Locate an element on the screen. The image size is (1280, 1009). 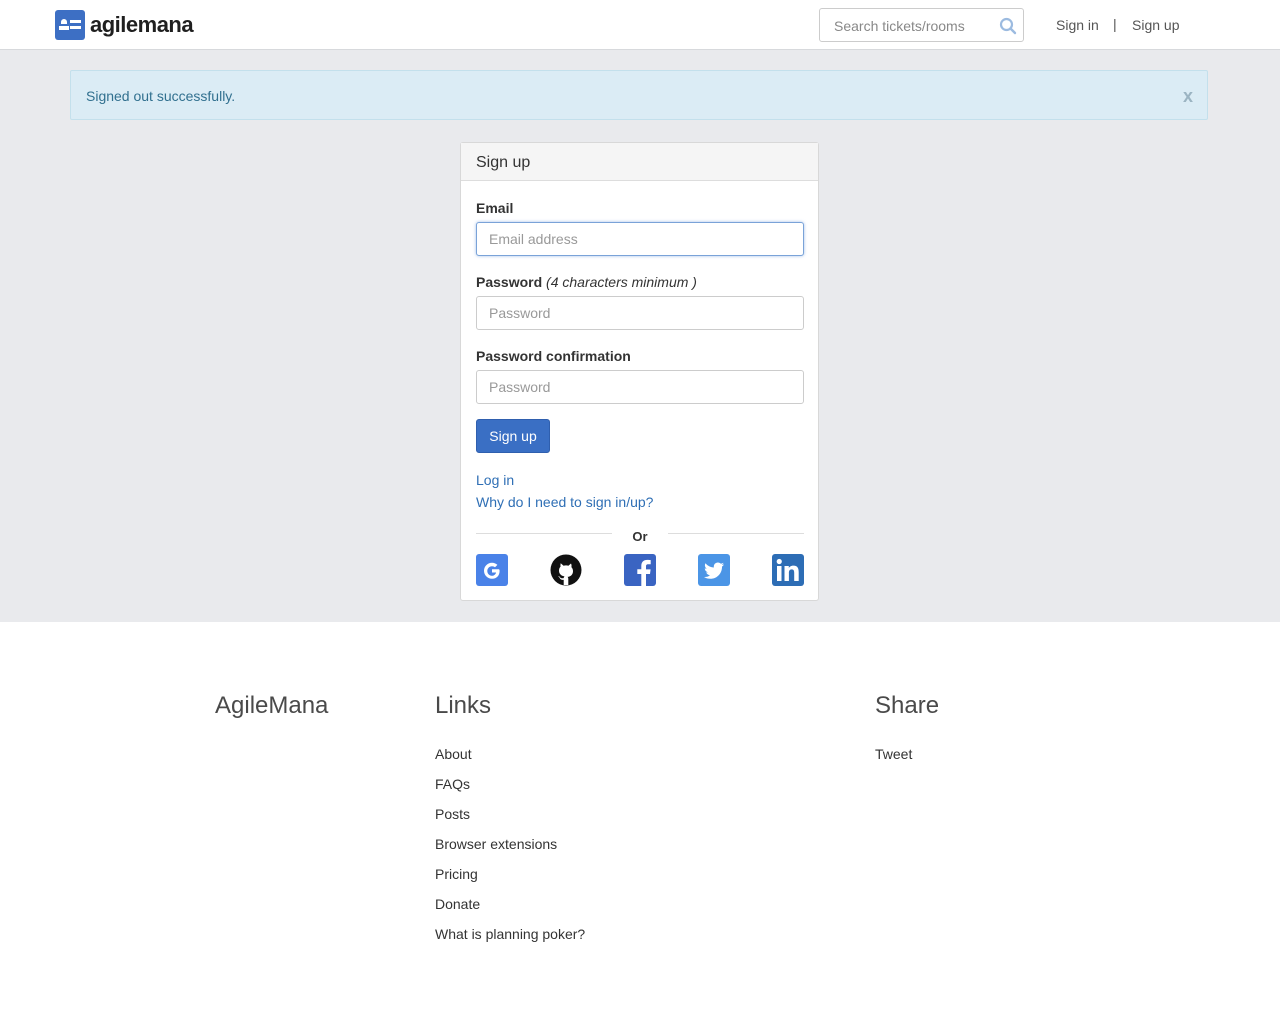
brand-logo: agilemana is located at coordinates (124, 25).